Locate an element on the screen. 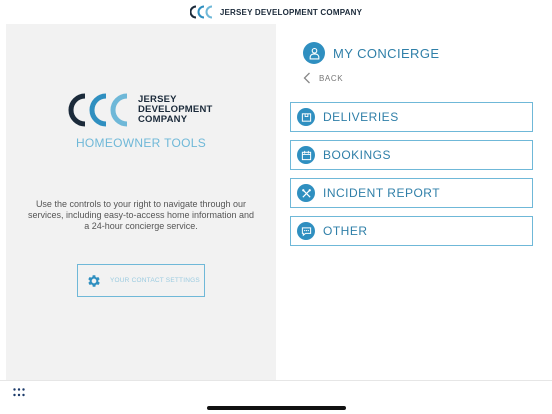  menu-item-label: INCIDENT REPORT is located at coordinates (382, 193).